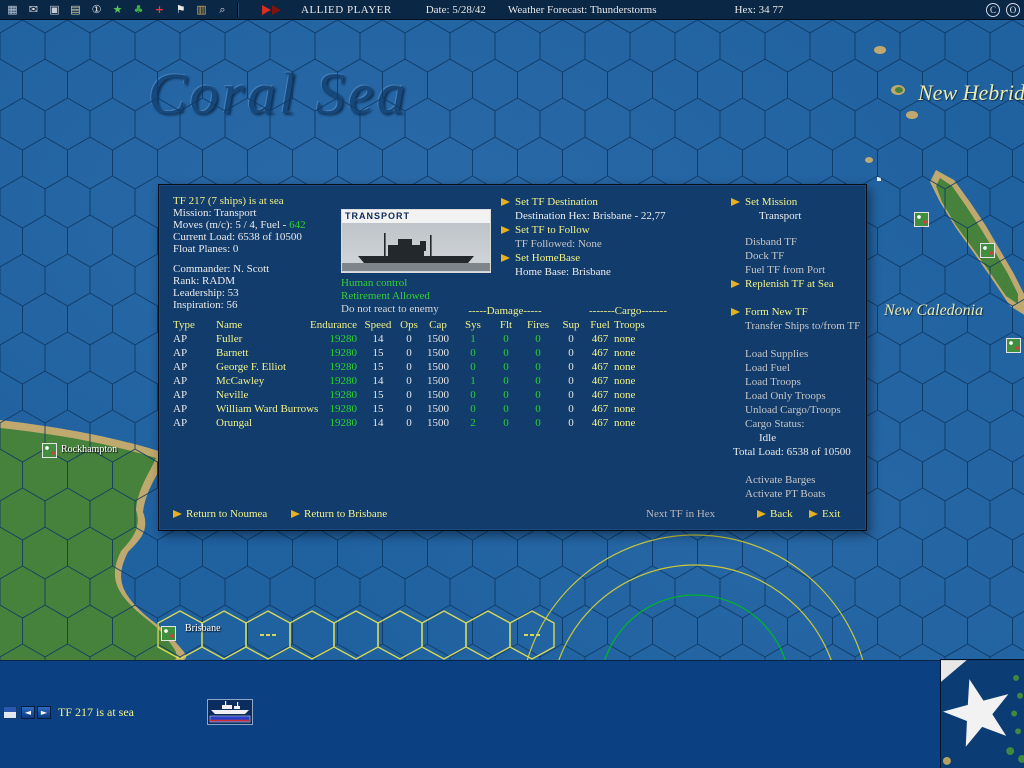 This screenshot has height=768, width=1024. What do you see at coordinates (445, 339) in the screenshot?
I see `ship-table-row: AP Fuller 19280 14 0 1500 1 0 0 0 467 none` at bounding box center [445, 339].